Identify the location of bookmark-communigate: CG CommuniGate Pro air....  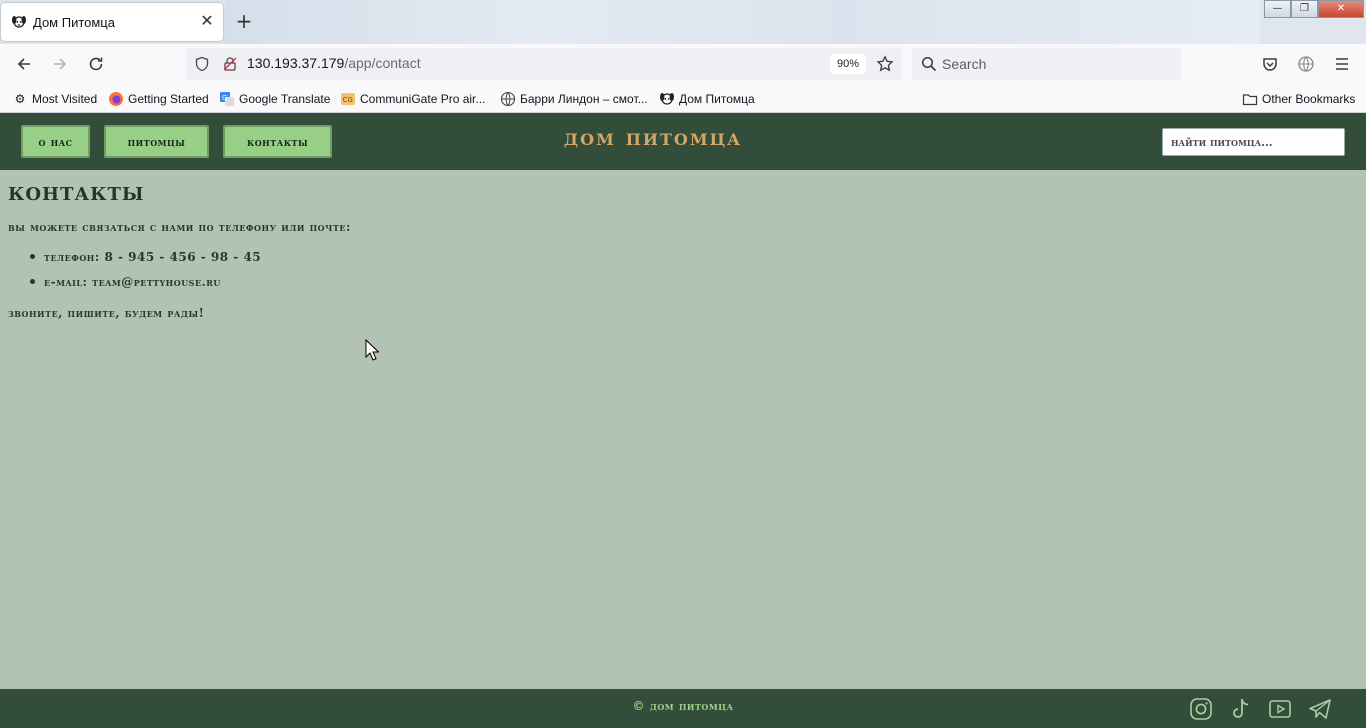
(412, 99).